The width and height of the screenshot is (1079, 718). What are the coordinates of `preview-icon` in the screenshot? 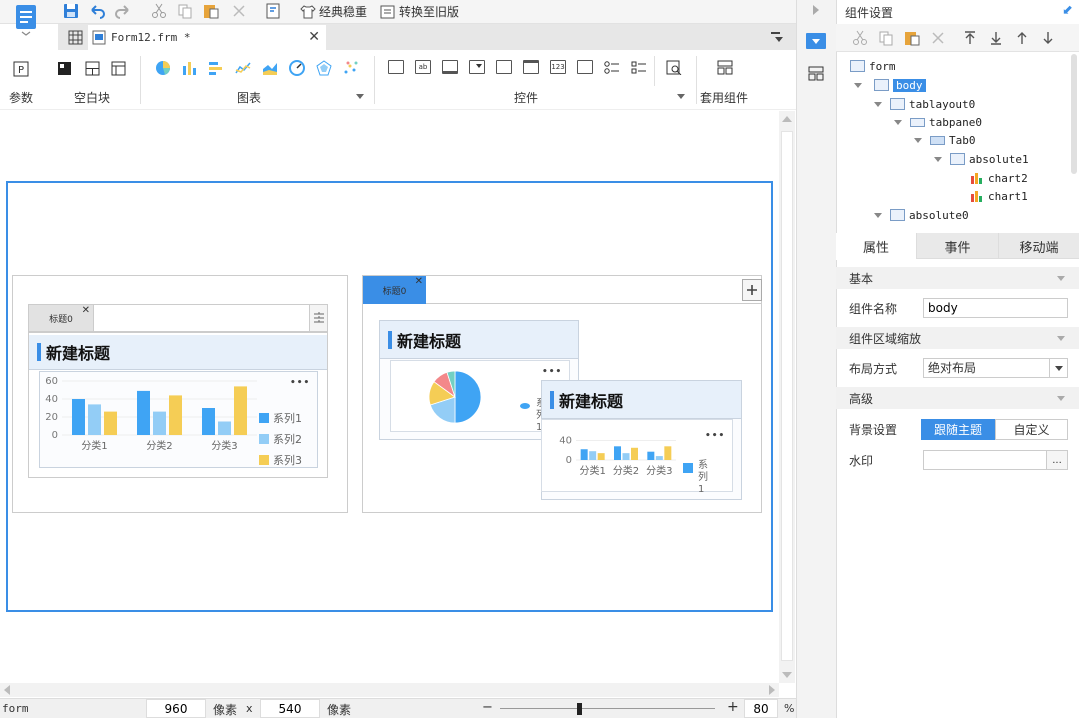 It's located at (273, 11).